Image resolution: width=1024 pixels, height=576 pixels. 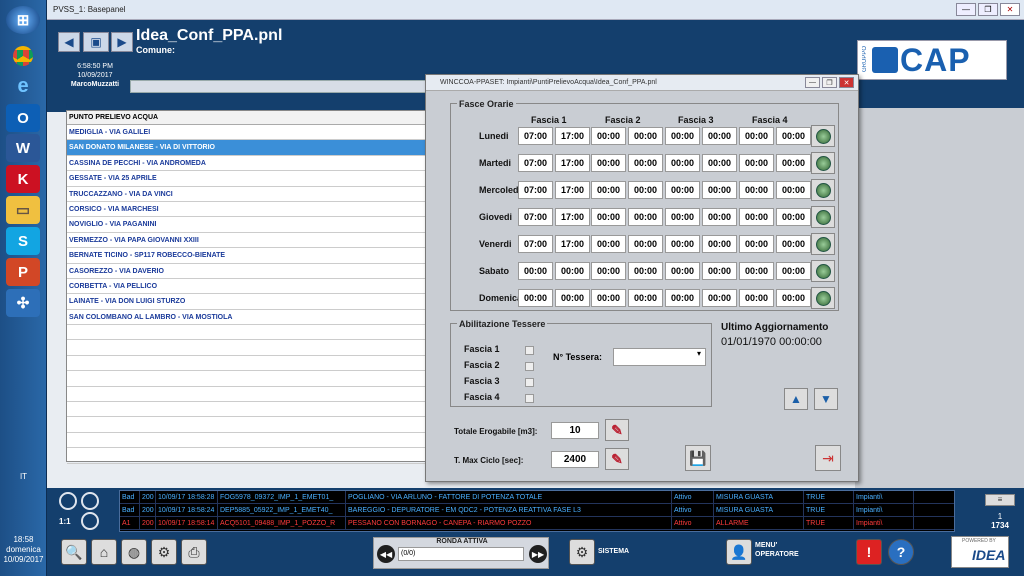 What do you see at coordinates (122, 42) in the screenshot?
I see `forward-arrow-icon: ▶` at bounding box center [122, 42].